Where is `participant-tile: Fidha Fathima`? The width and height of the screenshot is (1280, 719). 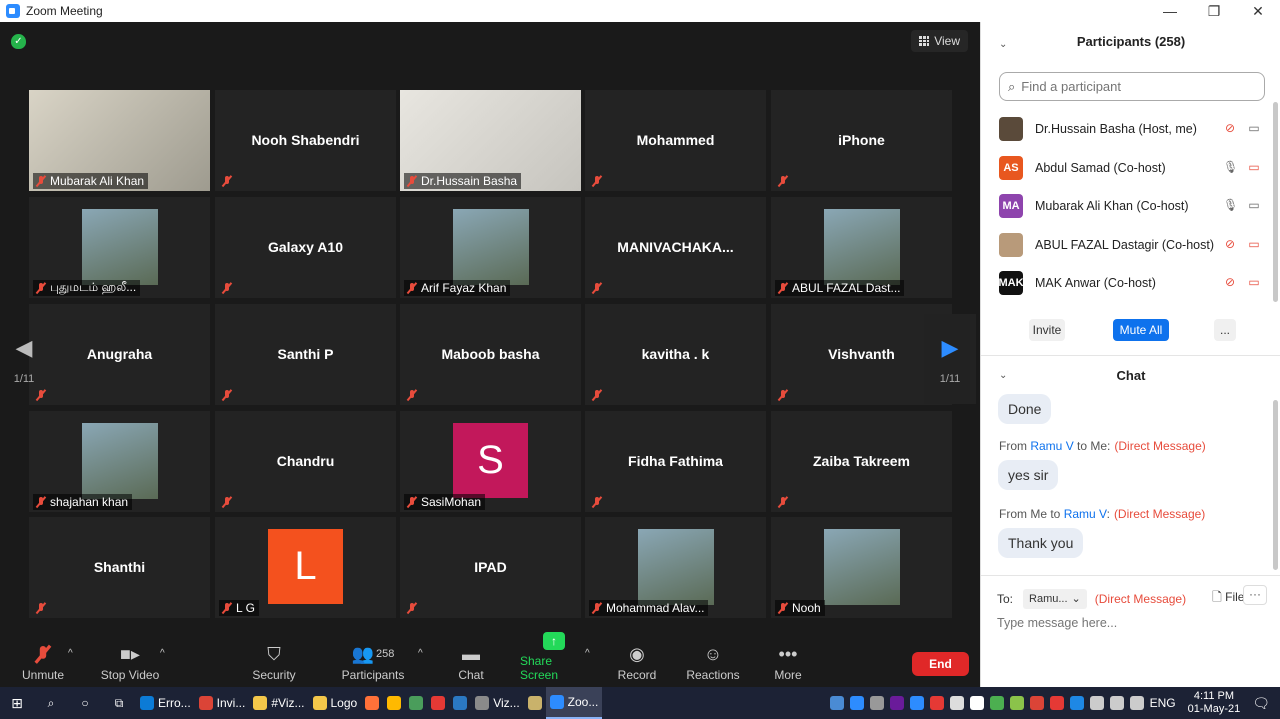
participant-tile: Fidha Fathima is located at coordinates (675, 461).